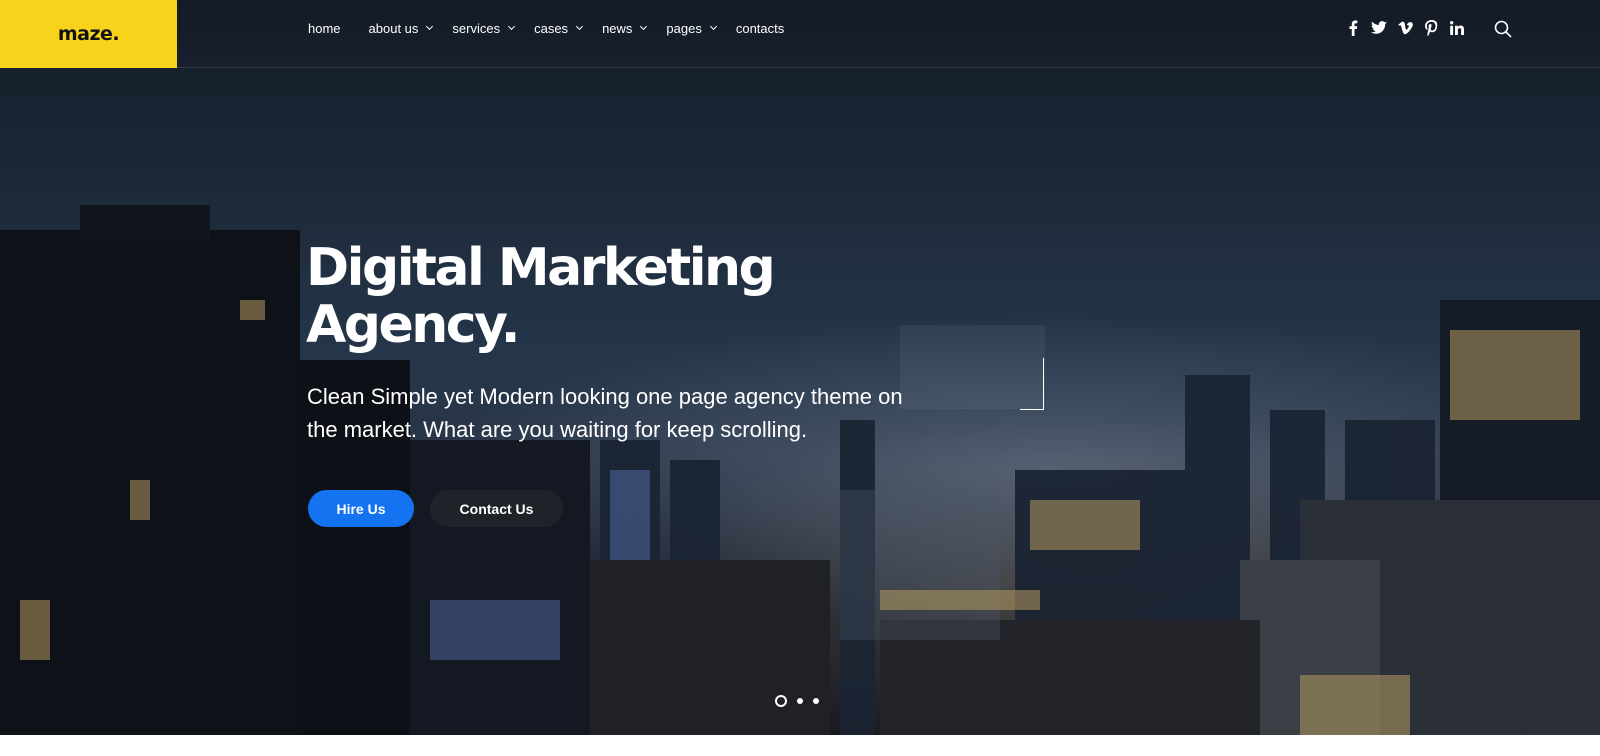 The image size is (1600, 756). What do you see at coordinates (551, 28) in the screenshot?
I see `nav-item-label: cases` at bounding box center [551, 28].